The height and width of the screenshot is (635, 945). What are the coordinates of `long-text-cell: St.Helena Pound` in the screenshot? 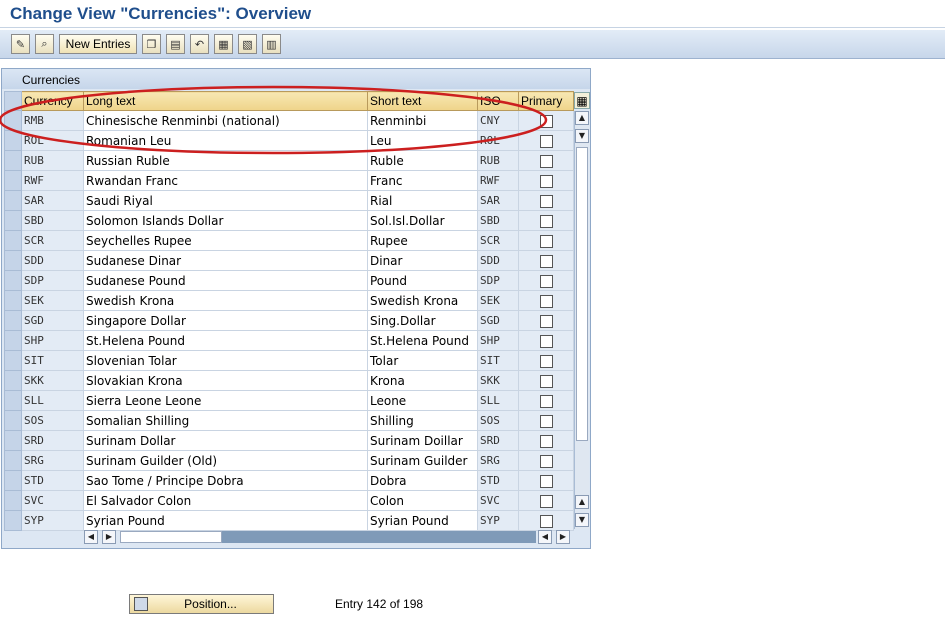 It's located at (225, 340).